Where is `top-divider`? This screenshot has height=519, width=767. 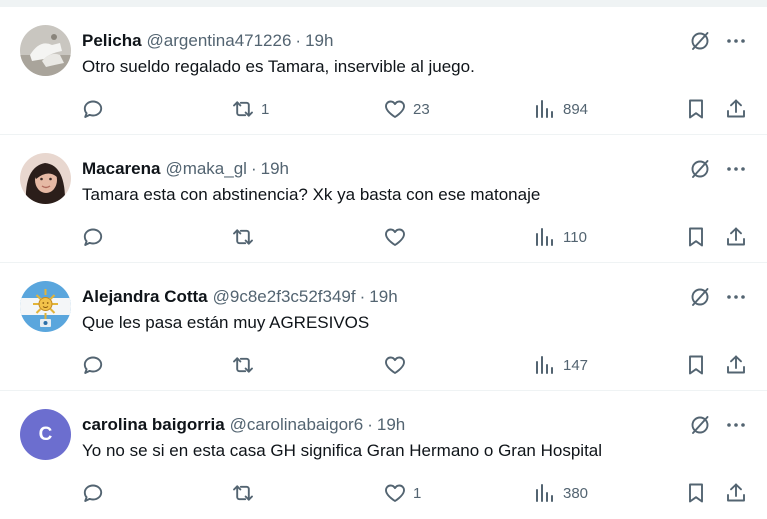
top-divider is located at coordinates (383, 3).